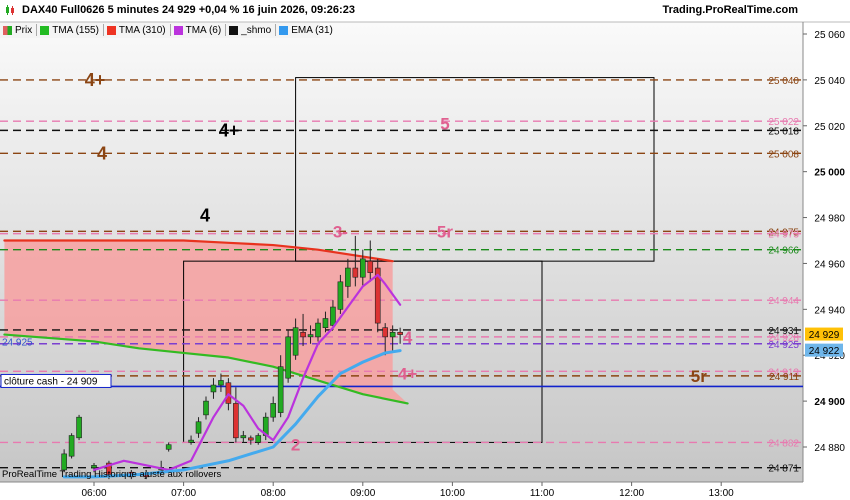 Image resolution: width=850 pixels, height=500 pixels. Describe the element at coordinates (340, 231) in the screenshot. I see `level-text-marker: 3-` at that location.